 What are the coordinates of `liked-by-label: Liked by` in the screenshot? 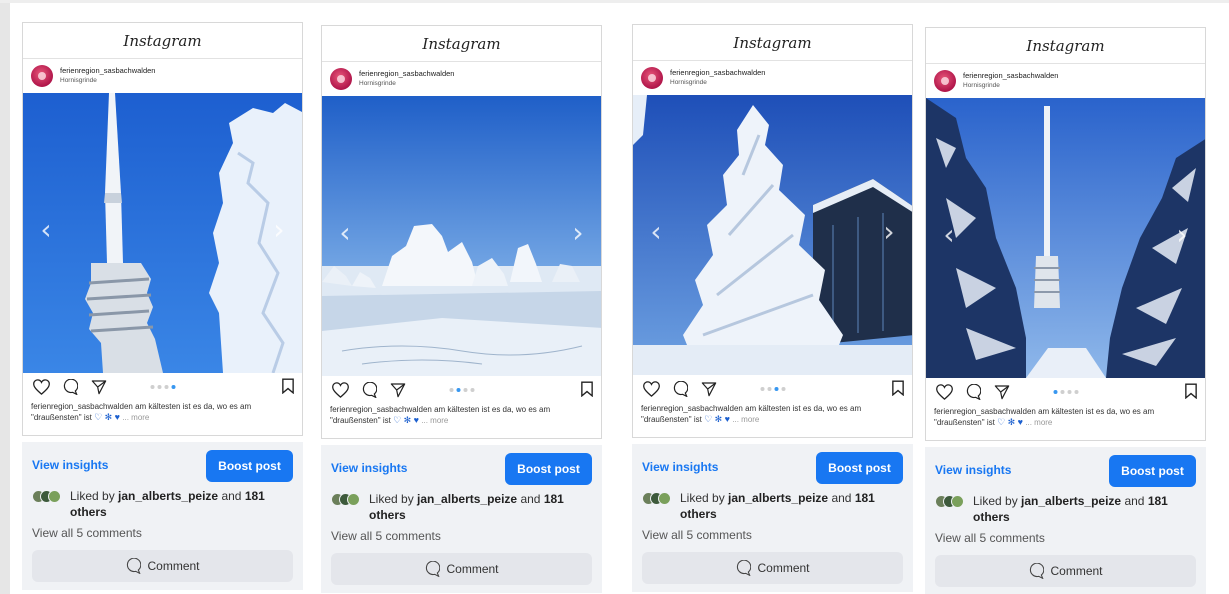 It's located at (995, 501).